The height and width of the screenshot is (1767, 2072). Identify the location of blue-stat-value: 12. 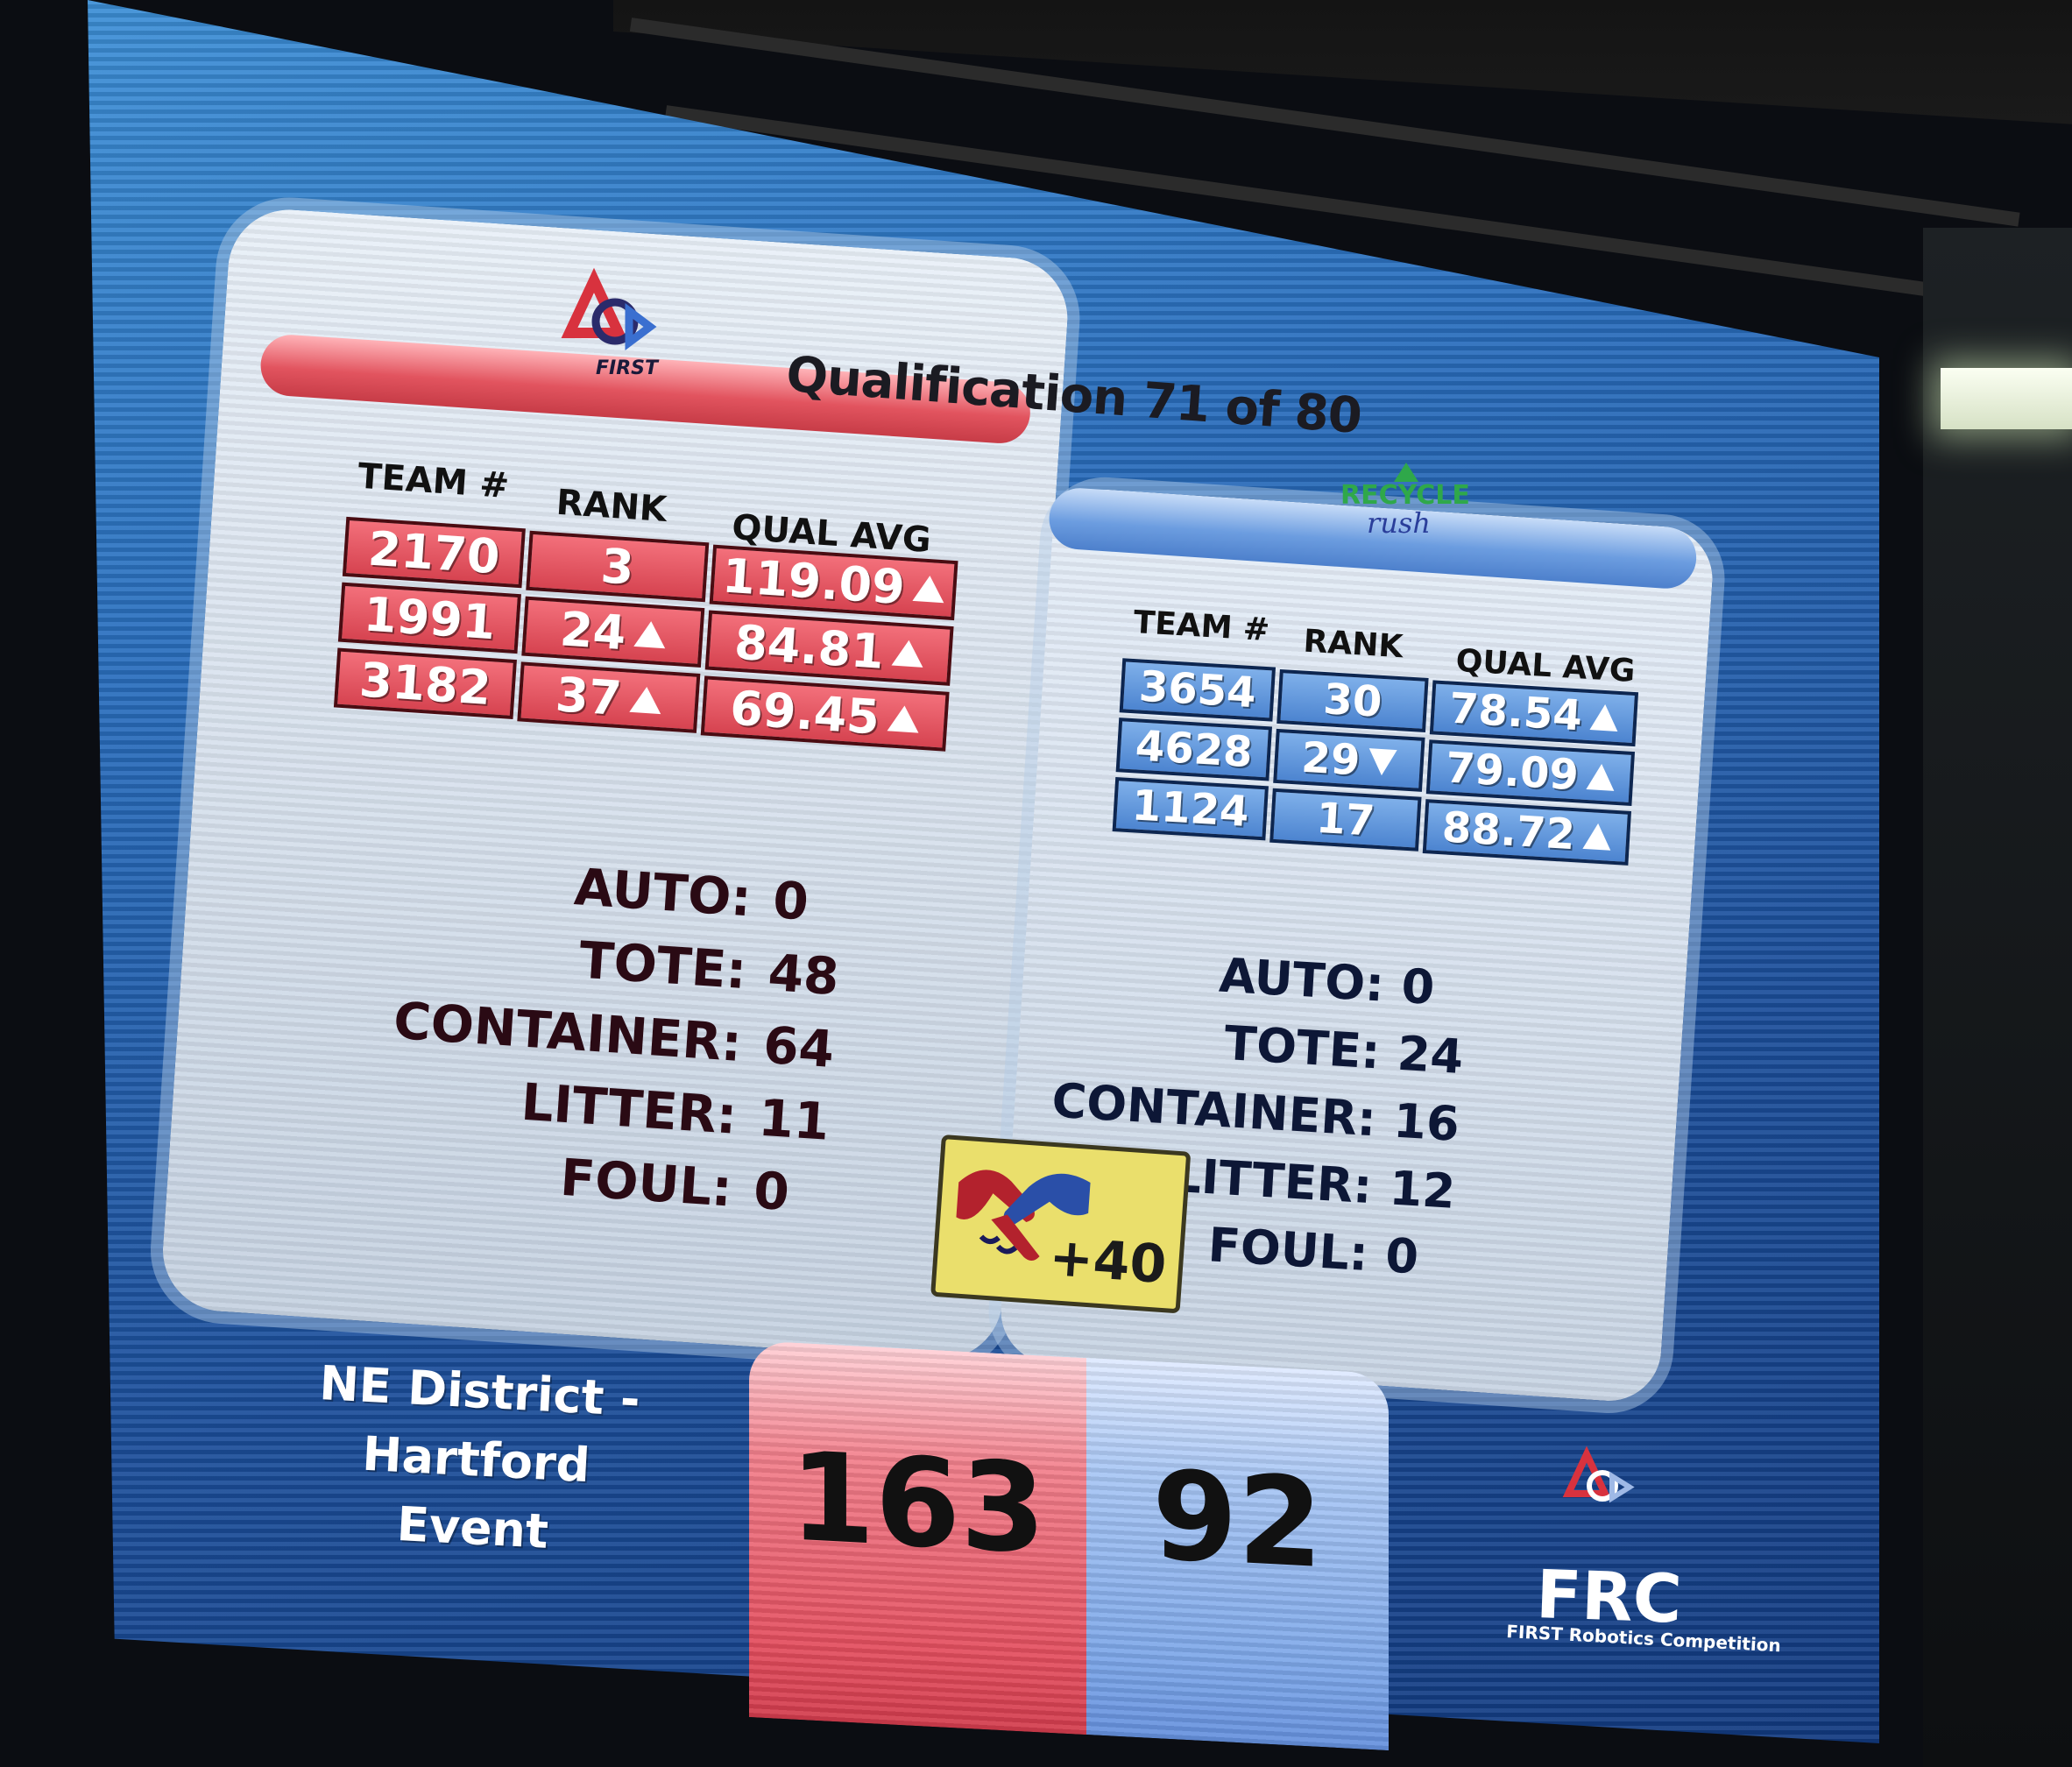
(1422, 1189).